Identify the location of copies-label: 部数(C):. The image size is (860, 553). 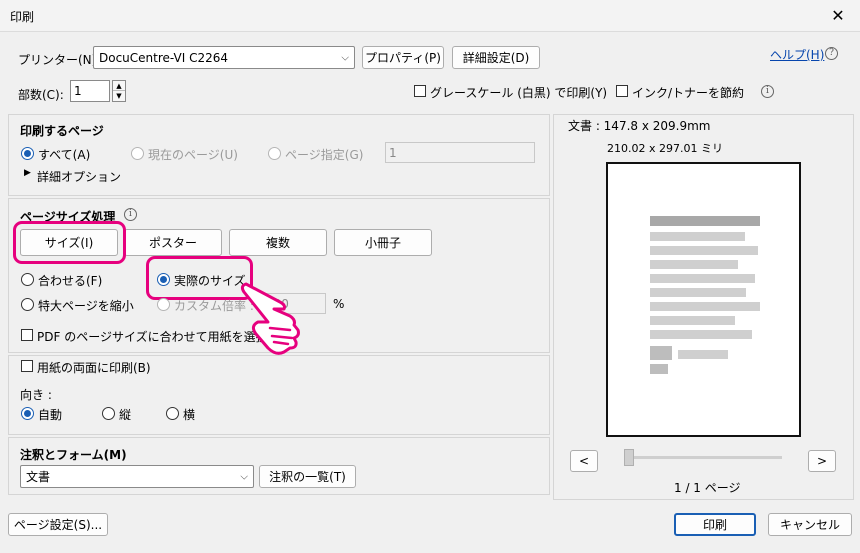
(41, 95).